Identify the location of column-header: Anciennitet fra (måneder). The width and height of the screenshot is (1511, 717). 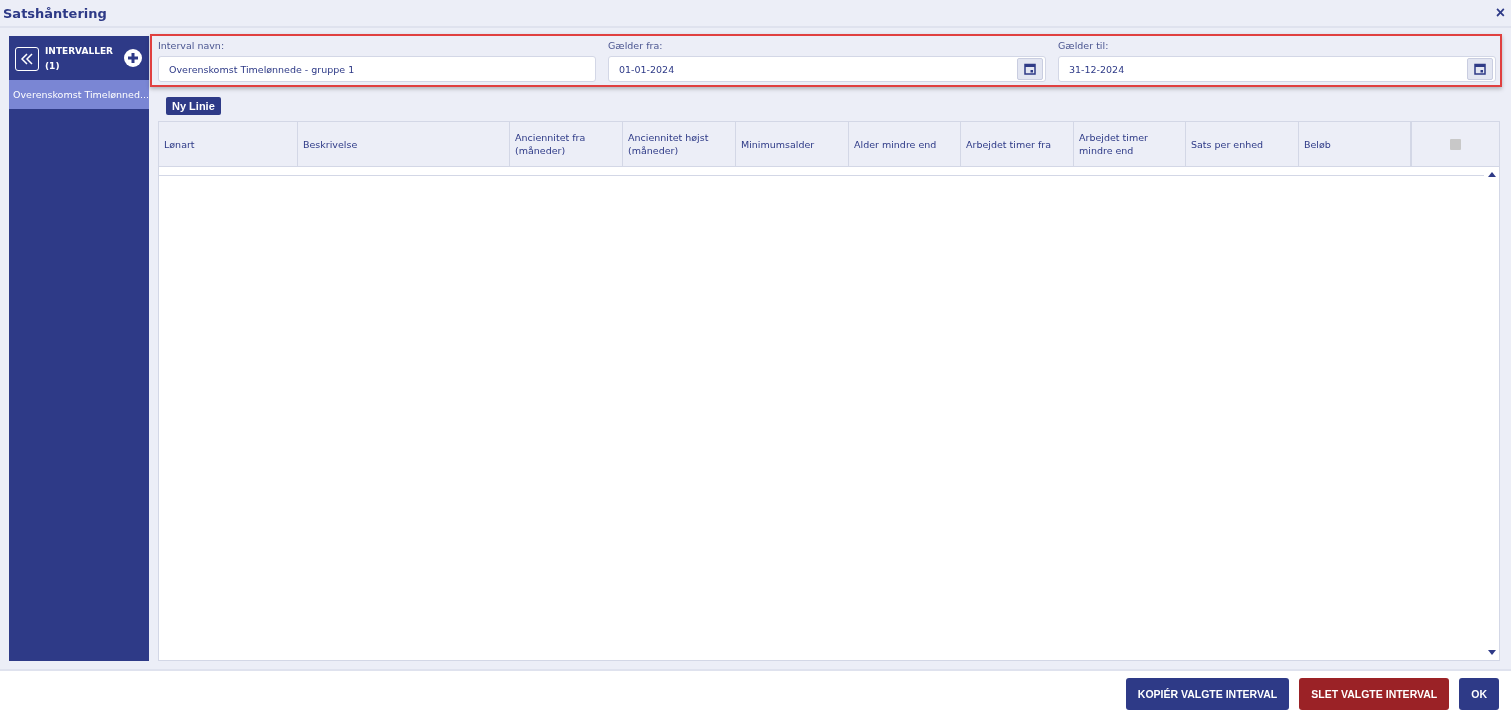
(566, 144).